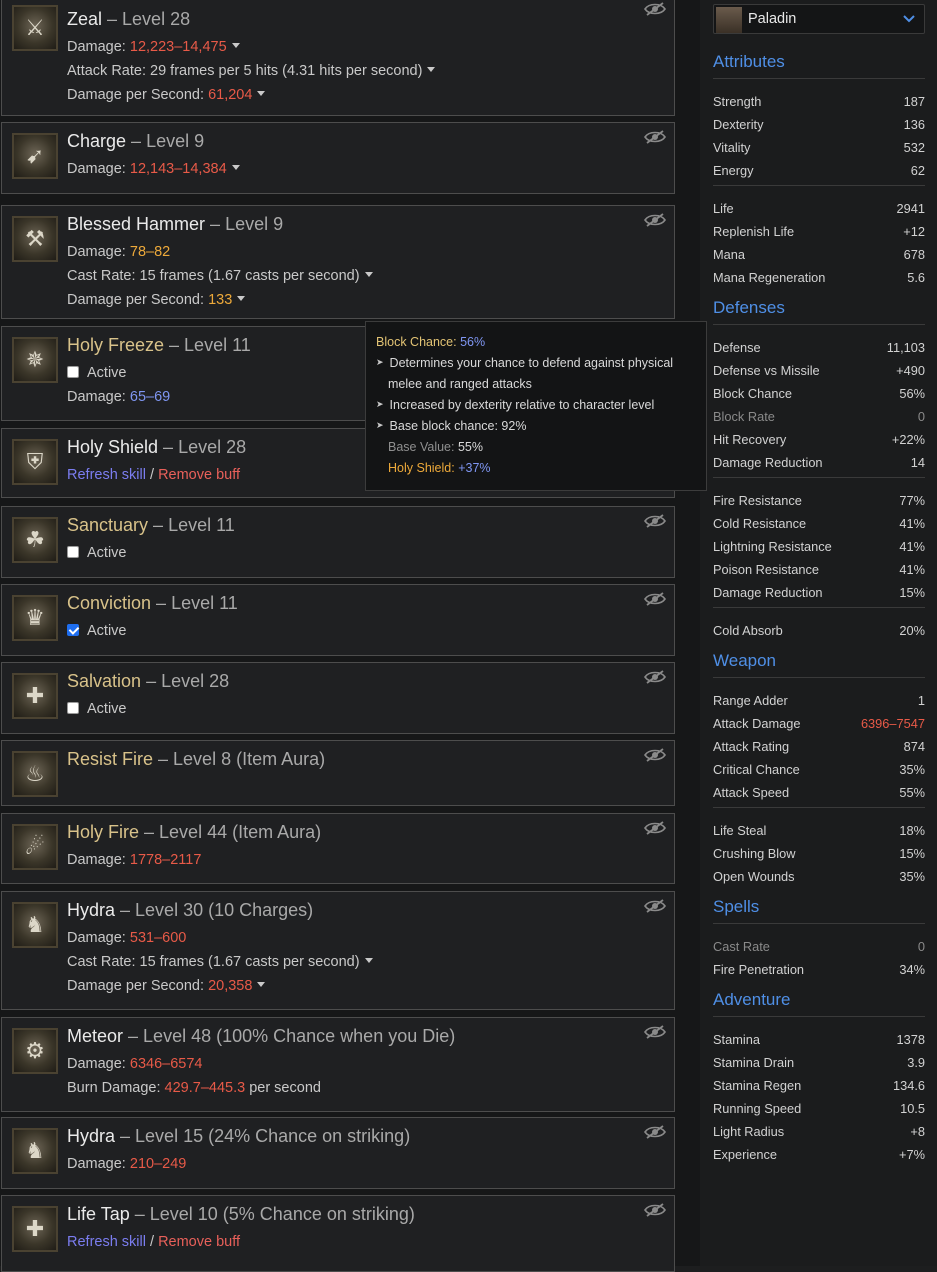 This screenshot has height=1272, width=937. I want to click on stat-value: 20,358, so click(230, 986).